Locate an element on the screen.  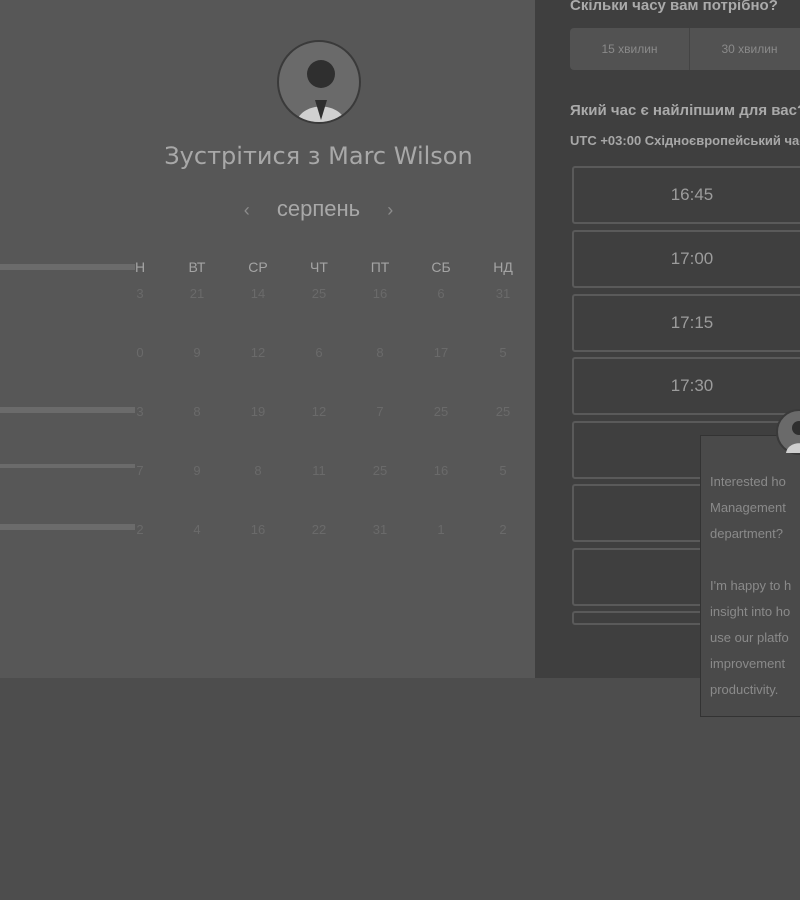
time-slot: 17:00 is located at coordinates (686, 259).